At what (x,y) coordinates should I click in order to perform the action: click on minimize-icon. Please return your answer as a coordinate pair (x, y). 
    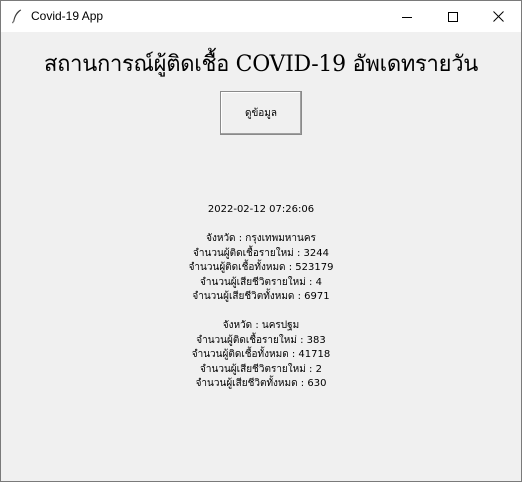
    Looking at the image, I should click on (407, 16).